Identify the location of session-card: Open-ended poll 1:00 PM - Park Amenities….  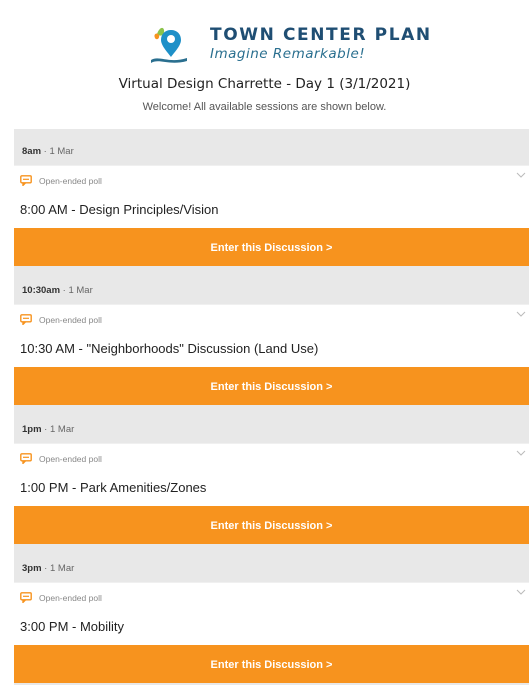
(271, 474).